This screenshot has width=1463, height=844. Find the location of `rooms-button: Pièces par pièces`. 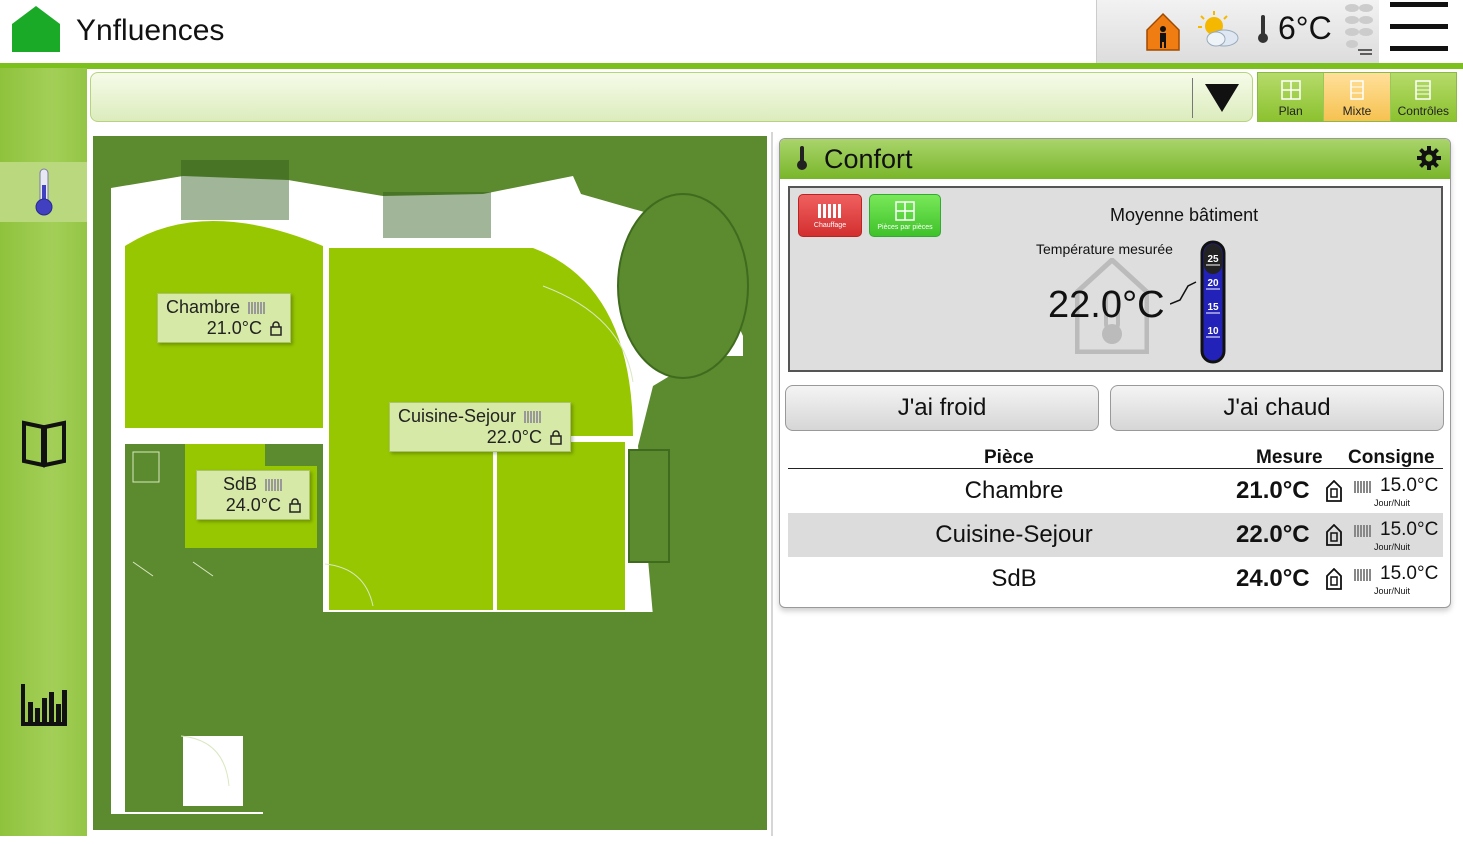

rooms-button: Pièces par pièces is located at coordinates (905, 215).